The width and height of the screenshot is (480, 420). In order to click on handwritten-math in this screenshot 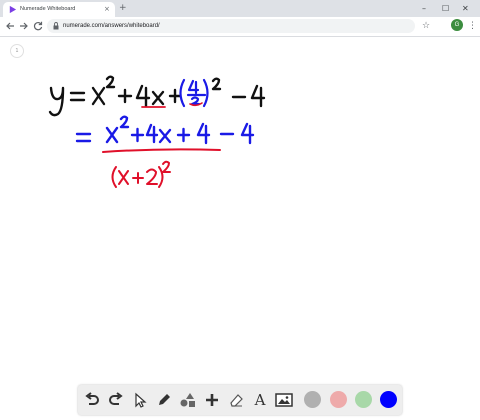, I will do `click(157, 131)`.